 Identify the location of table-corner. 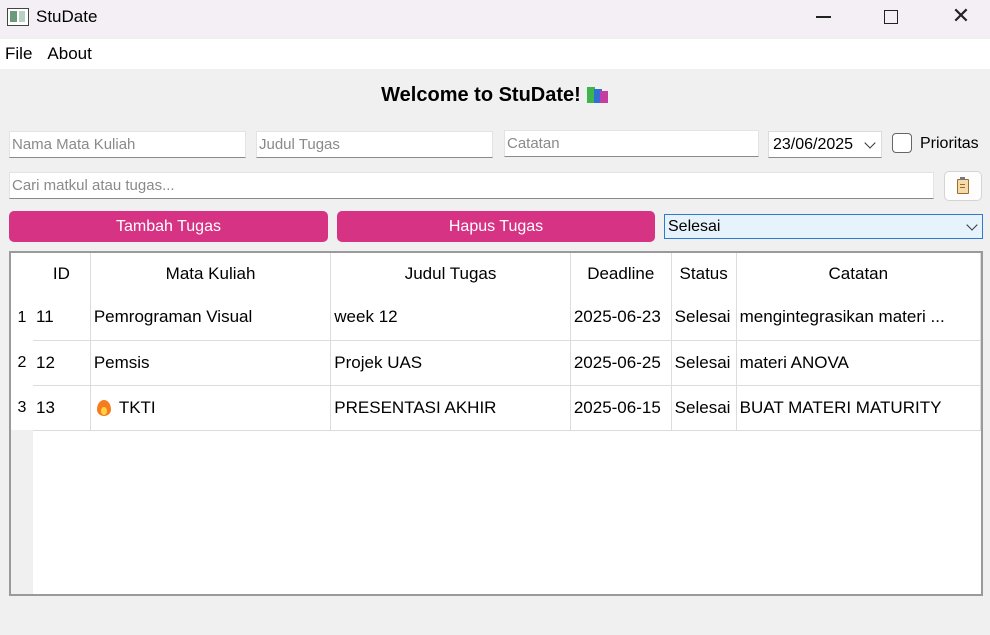
(22, 274).